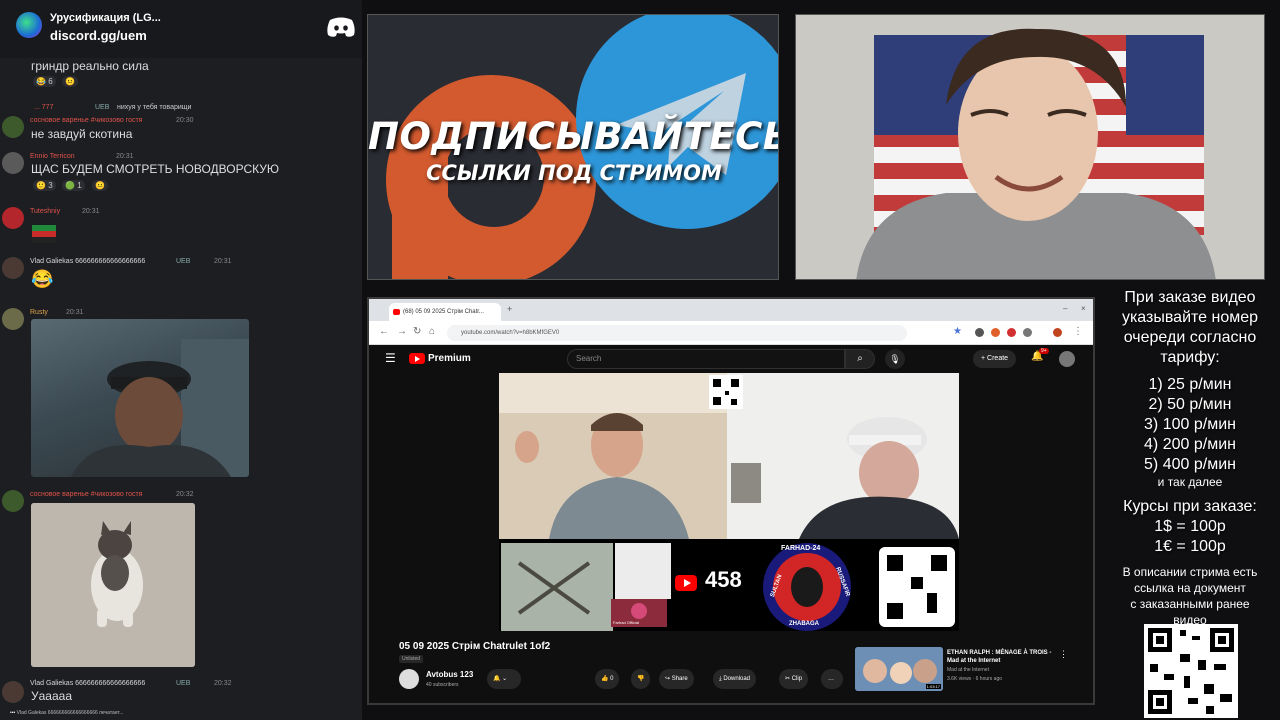 This screenshot has width=1280, height=720. I want to click on reaction: 😂 6, so click(44, 81).